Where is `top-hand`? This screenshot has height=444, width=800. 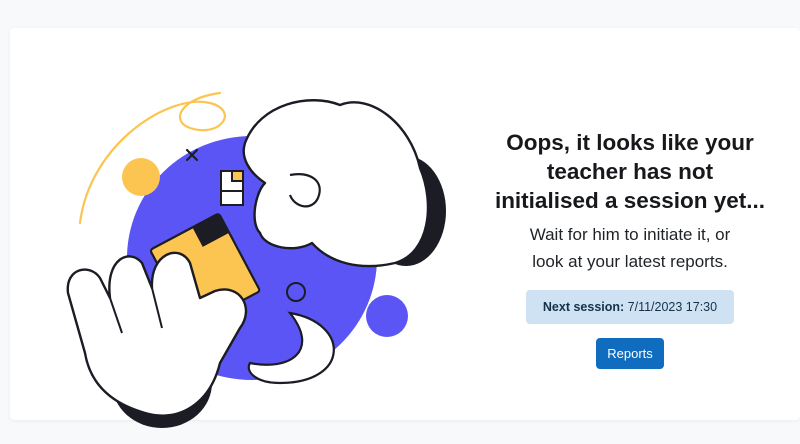 top-hand is located at coordinates (336, 183).